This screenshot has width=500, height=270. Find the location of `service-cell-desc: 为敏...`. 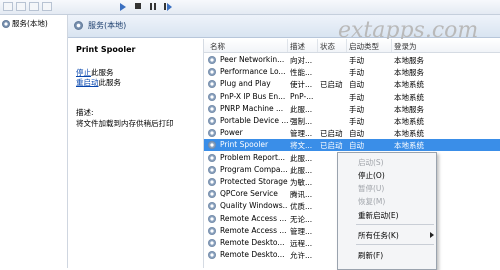

service-cell-desc: 为敏... is located at coordinates (301, 182).